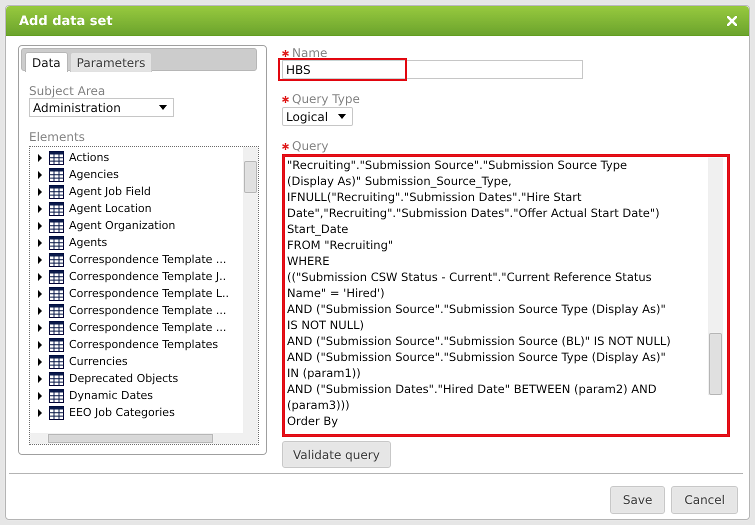  Describe the element at coordinates (144, 438) in the screenshot. I see `horizontal-scrollbar` at that location.